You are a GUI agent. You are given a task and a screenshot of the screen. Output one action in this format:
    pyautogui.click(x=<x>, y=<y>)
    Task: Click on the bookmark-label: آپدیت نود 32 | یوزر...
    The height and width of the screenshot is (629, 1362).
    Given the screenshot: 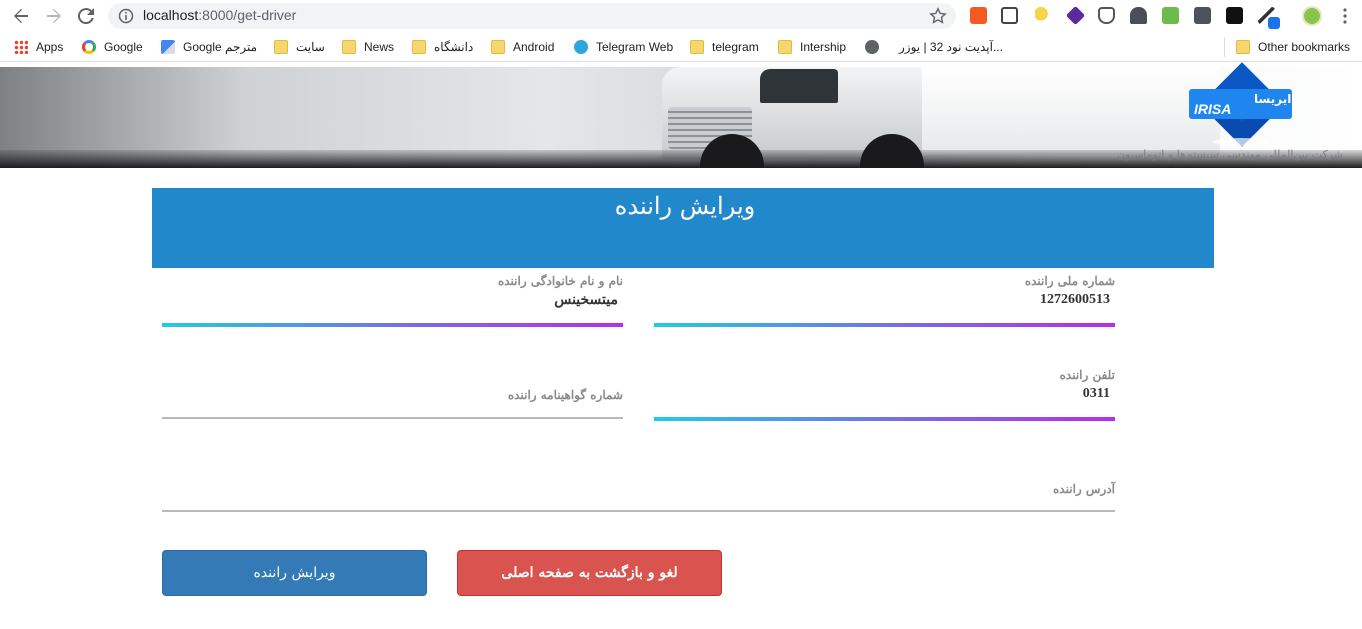 What is the action you would take?
    pyautogui.click(x=951, y=47)
    